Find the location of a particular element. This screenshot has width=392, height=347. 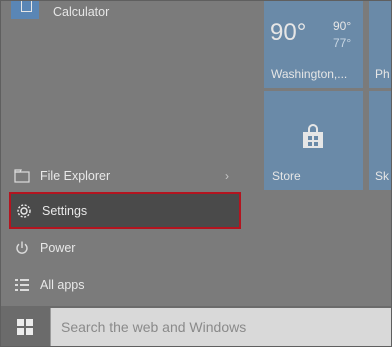

phone-tile-partial: Ph is located at coordinates (380, 44).